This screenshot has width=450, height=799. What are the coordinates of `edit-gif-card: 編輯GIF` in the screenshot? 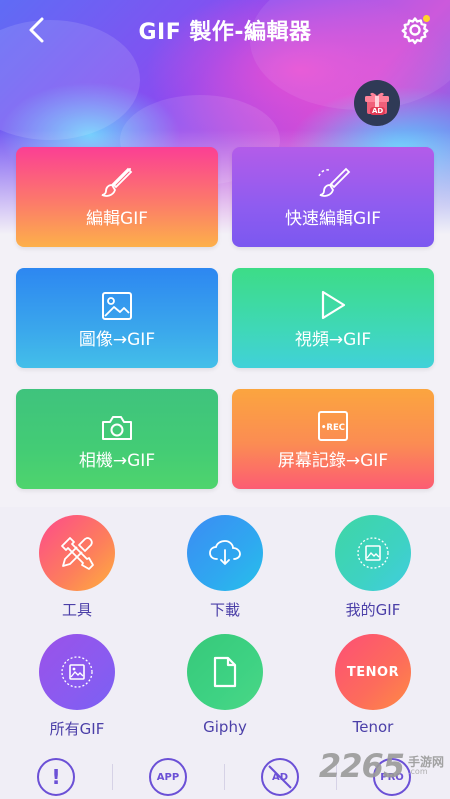 It's located at (117, 197).